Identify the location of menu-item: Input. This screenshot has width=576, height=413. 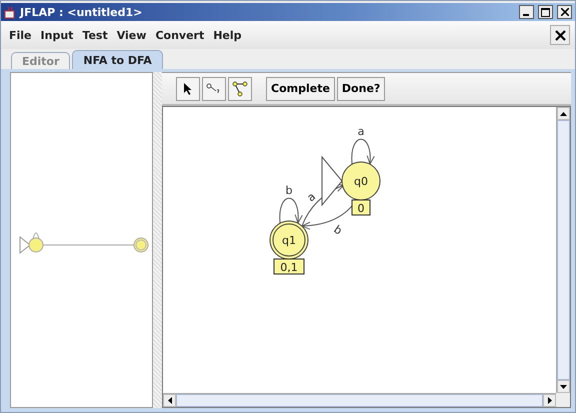
(59, 35).